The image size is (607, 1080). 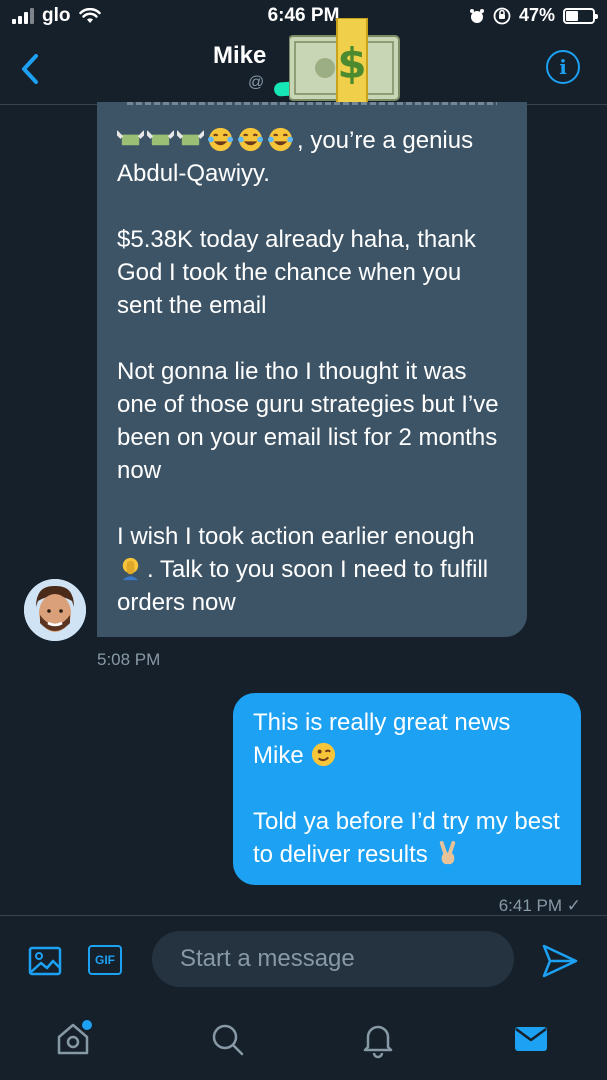 What do you see at coordinates (73, 1039) in the screenshot?
I see `home-icon` at bounding box center [73, 1039].